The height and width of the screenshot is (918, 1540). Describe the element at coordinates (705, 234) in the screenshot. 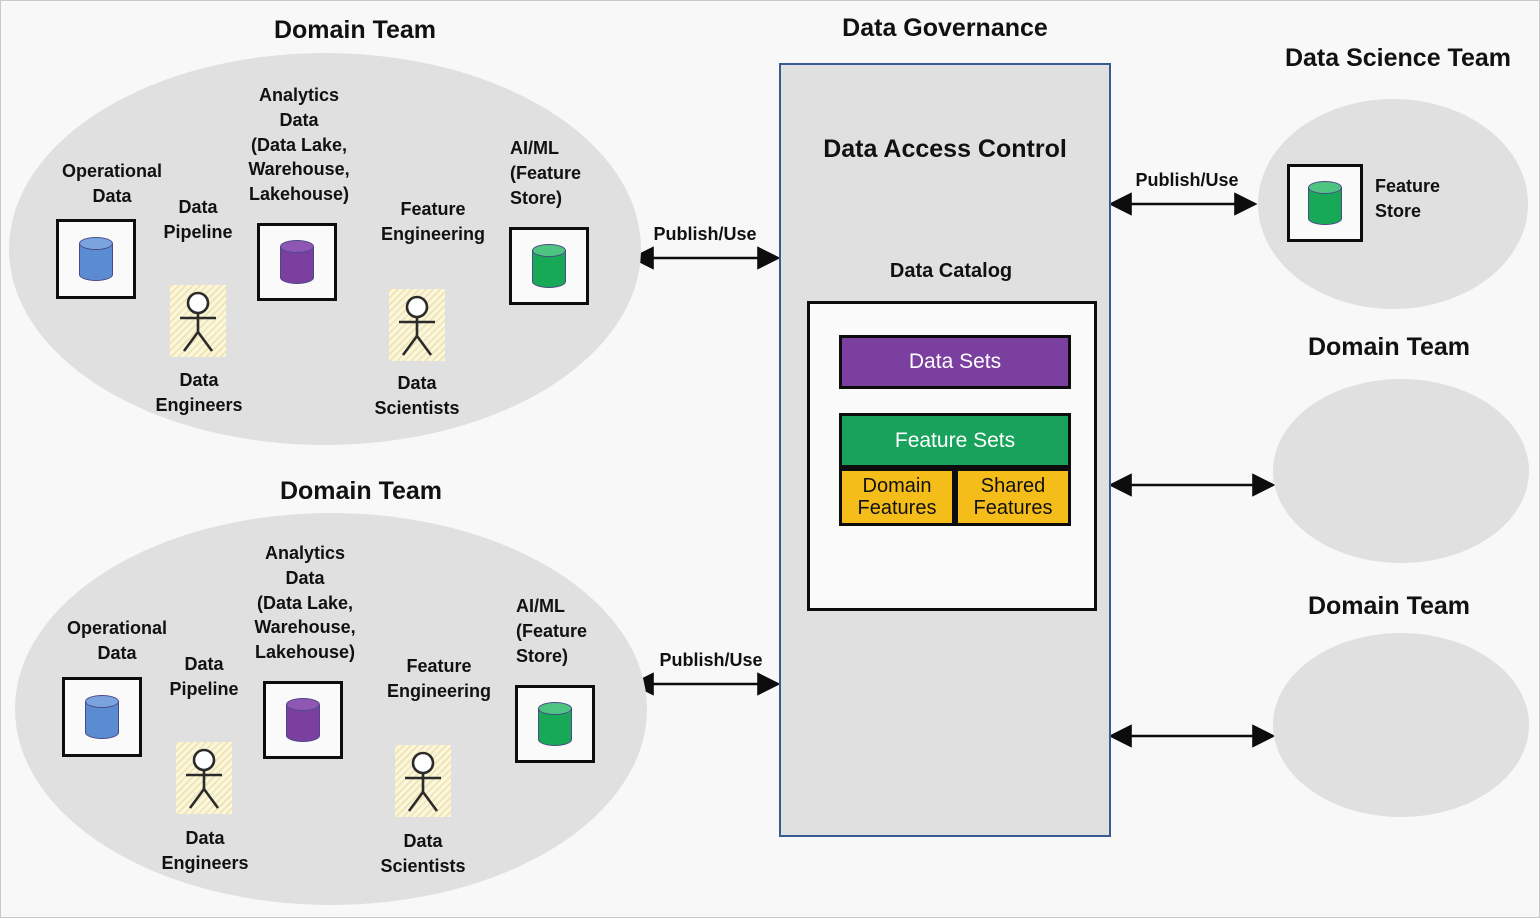

I see `publish-use-label-top: Publish/Use` at that location.